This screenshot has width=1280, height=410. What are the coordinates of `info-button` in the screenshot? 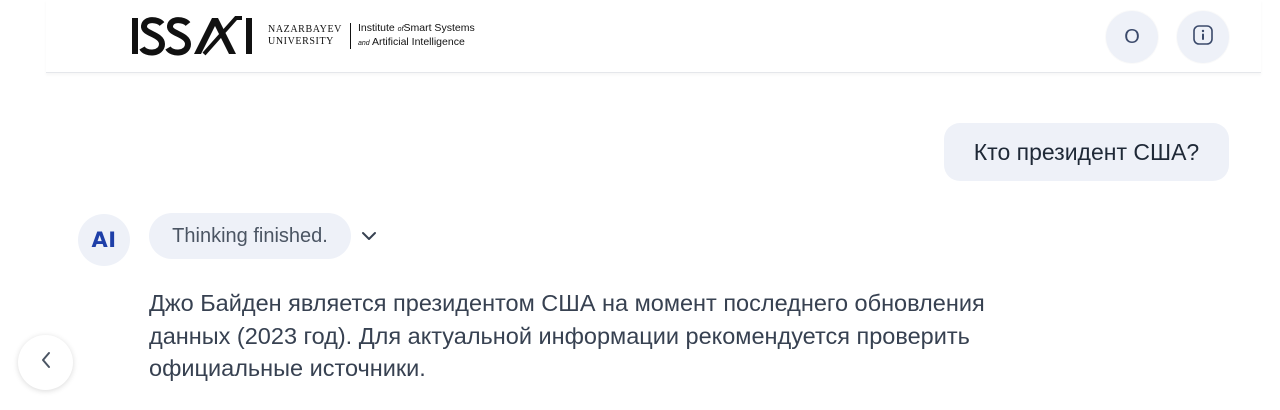 It's located at (1203, 37).